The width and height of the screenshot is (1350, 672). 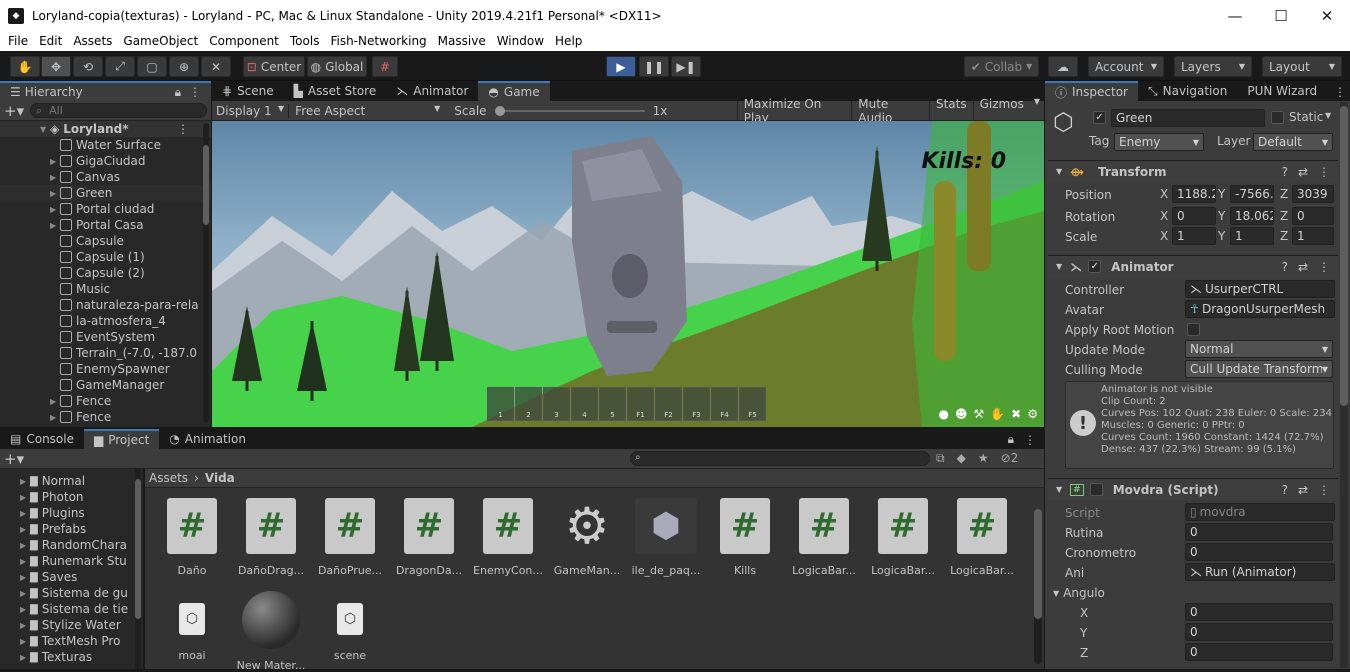 What do you see at coordinates (71, 609) in the screenshot?
I see `folder-item: ▶ ▇ Sistema de tie` at bounding box center [71, 609].